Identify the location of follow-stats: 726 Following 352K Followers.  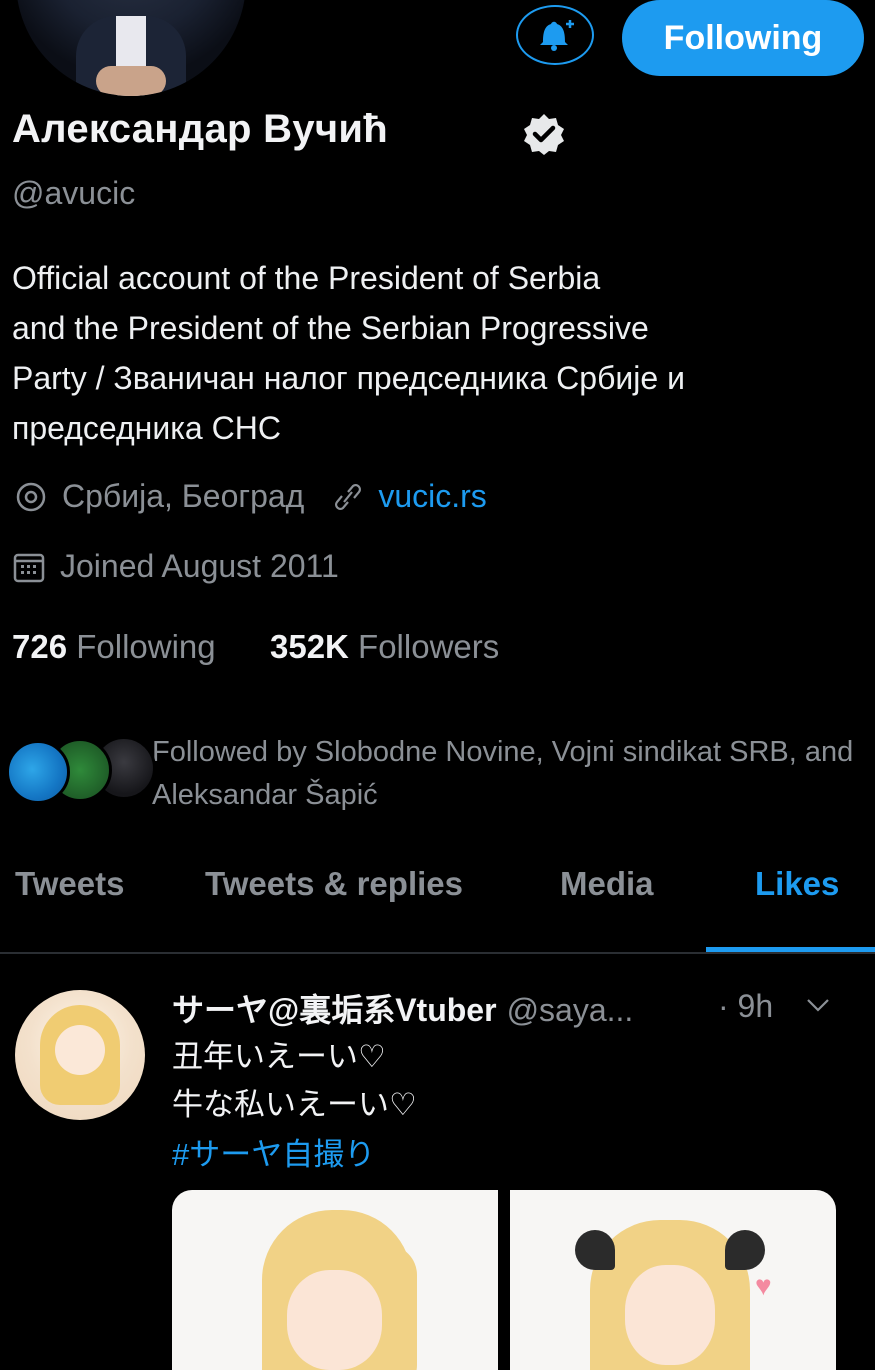
(255, 647).